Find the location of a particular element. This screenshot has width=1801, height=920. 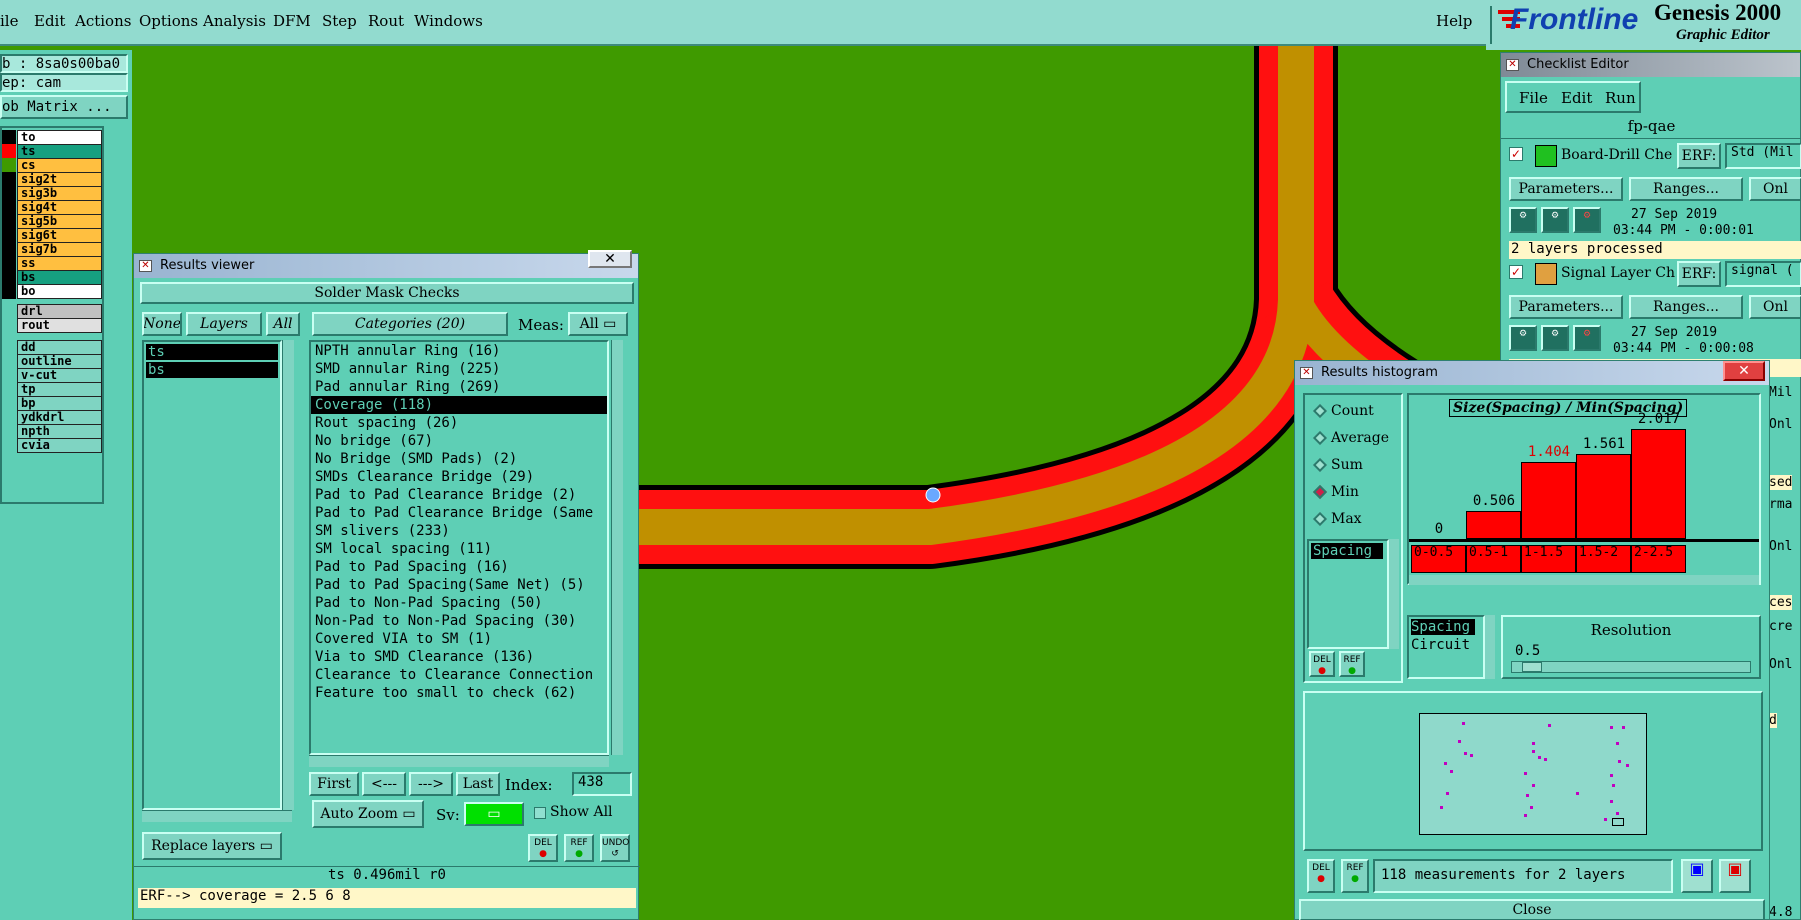

selected-layer-ts: ts is located at coordinates (212, 352).